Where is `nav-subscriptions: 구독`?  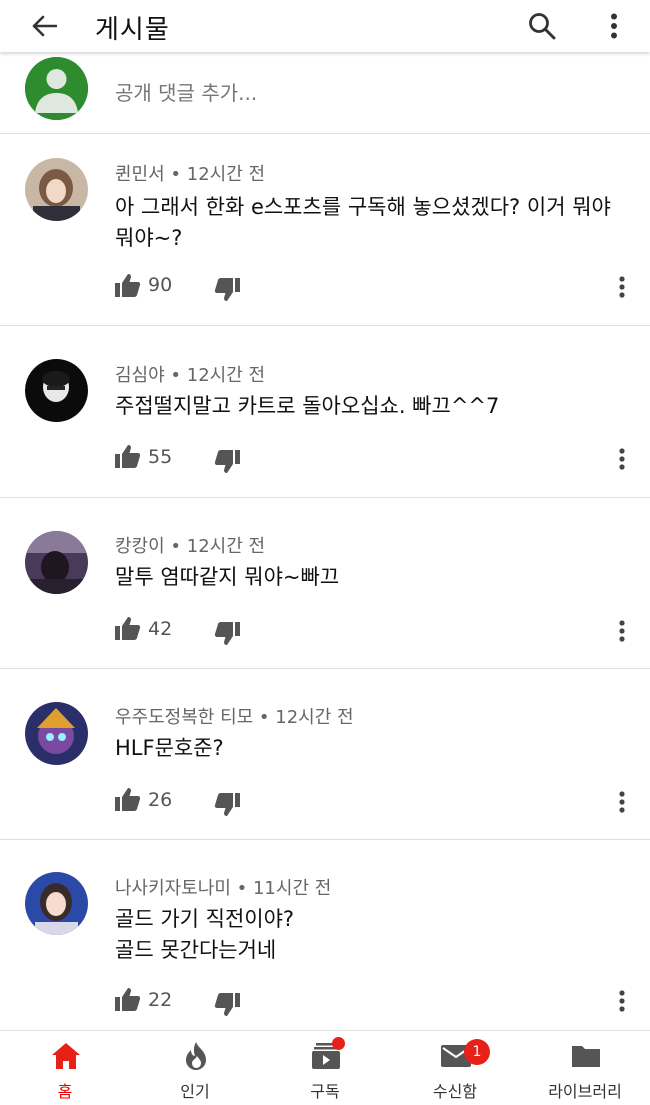
nav-subscriptions: 구독 is located at coordinates (325, 1068).